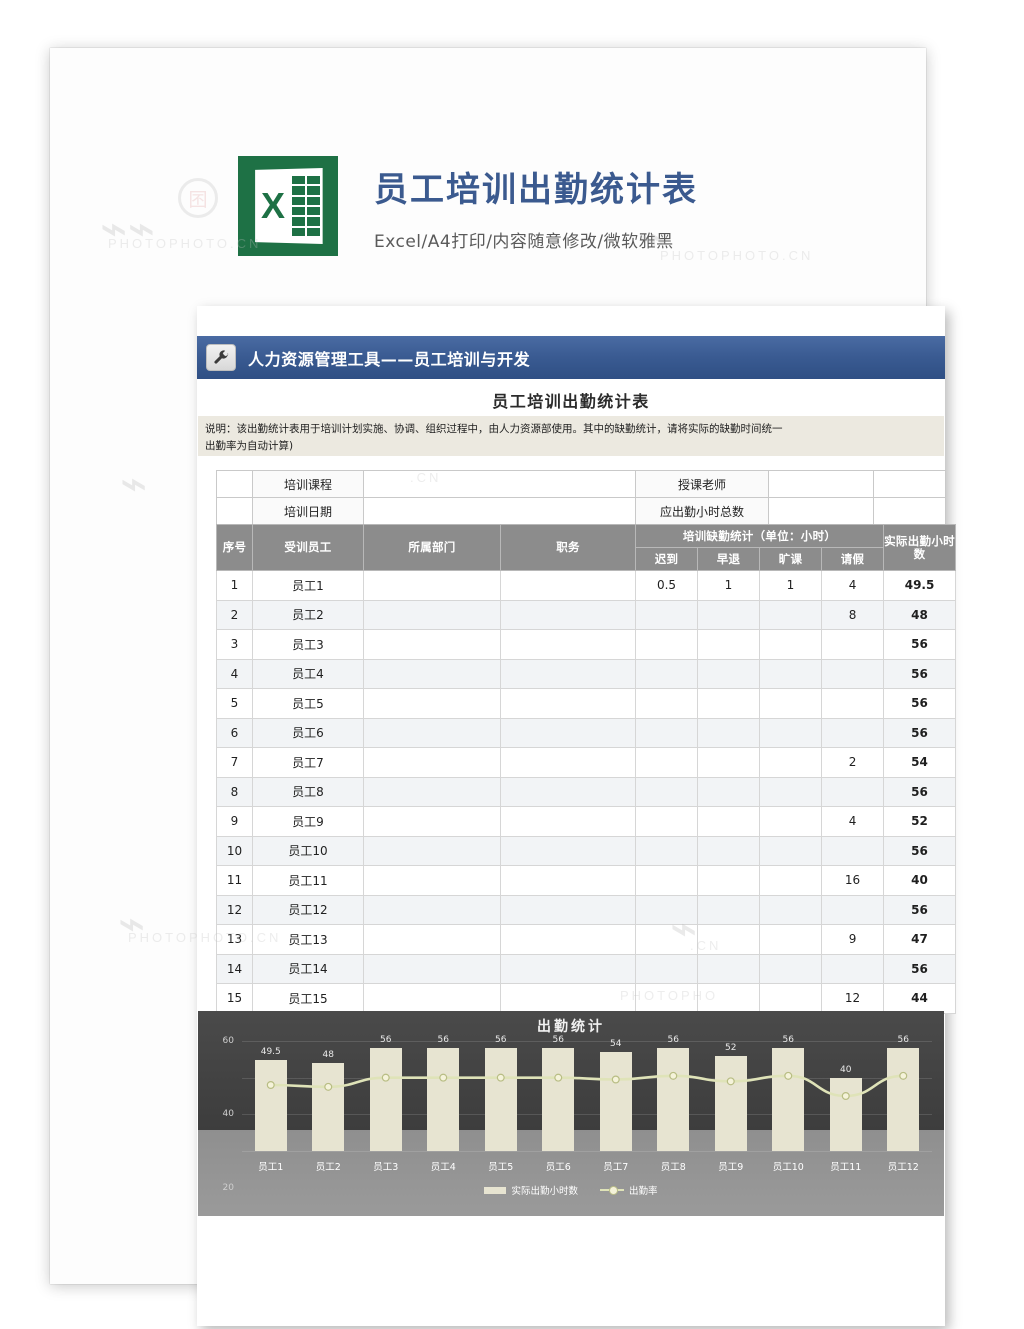  What do you see at coordinates (234, 850) in the screenshot?
I see `cell-index: 10` at bounding box center [234, 850].